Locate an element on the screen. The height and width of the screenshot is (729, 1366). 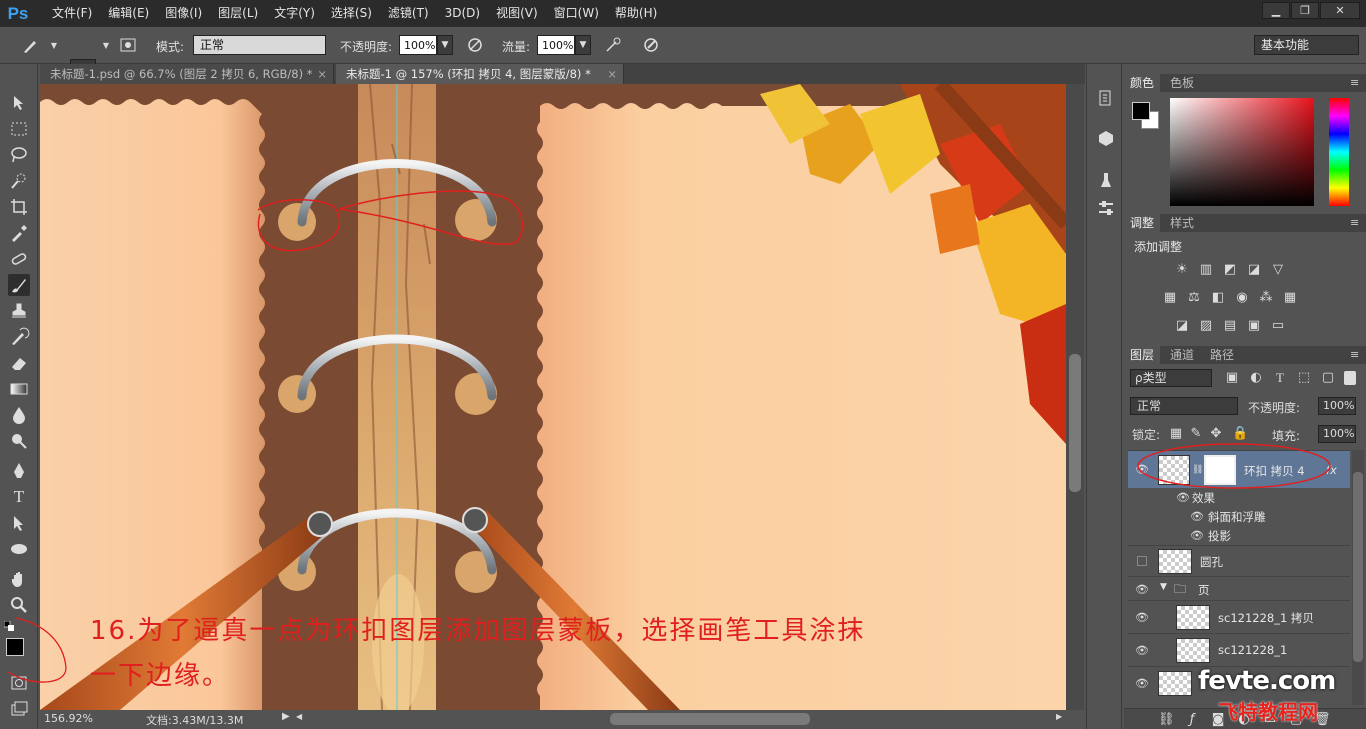
layer-row-round-hole: 圆孔 is located at coordinates (1239, 560).